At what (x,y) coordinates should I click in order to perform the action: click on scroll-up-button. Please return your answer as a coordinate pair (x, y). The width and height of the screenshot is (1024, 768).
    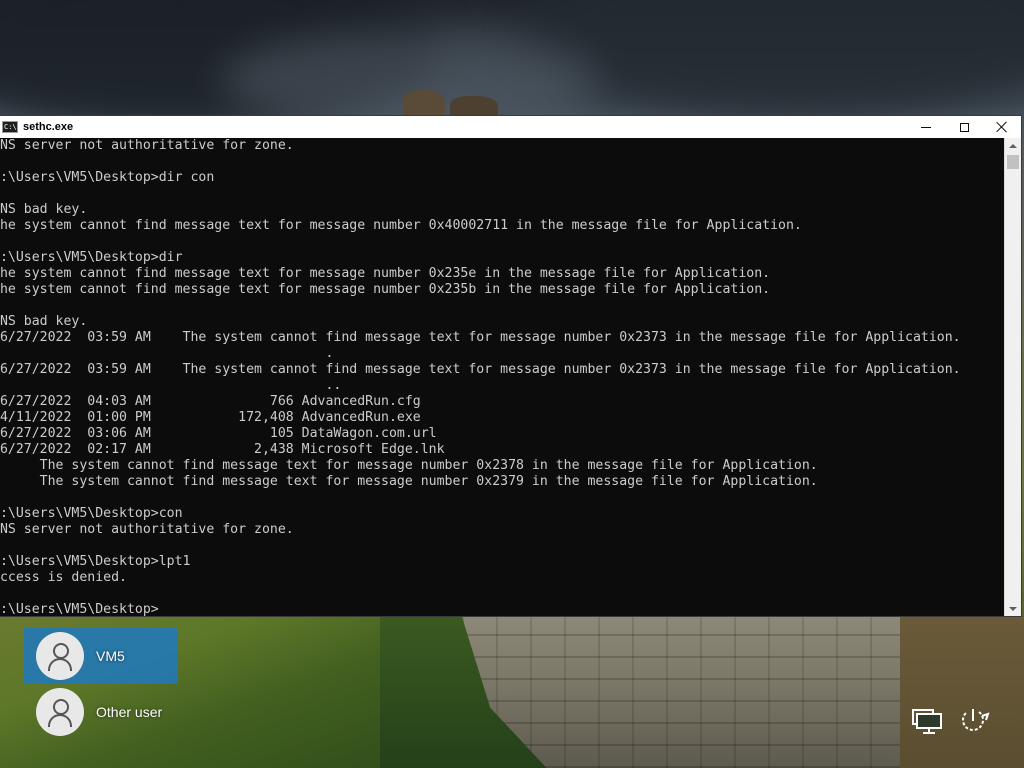
    Looking at the image, I should click on (1013, 145).